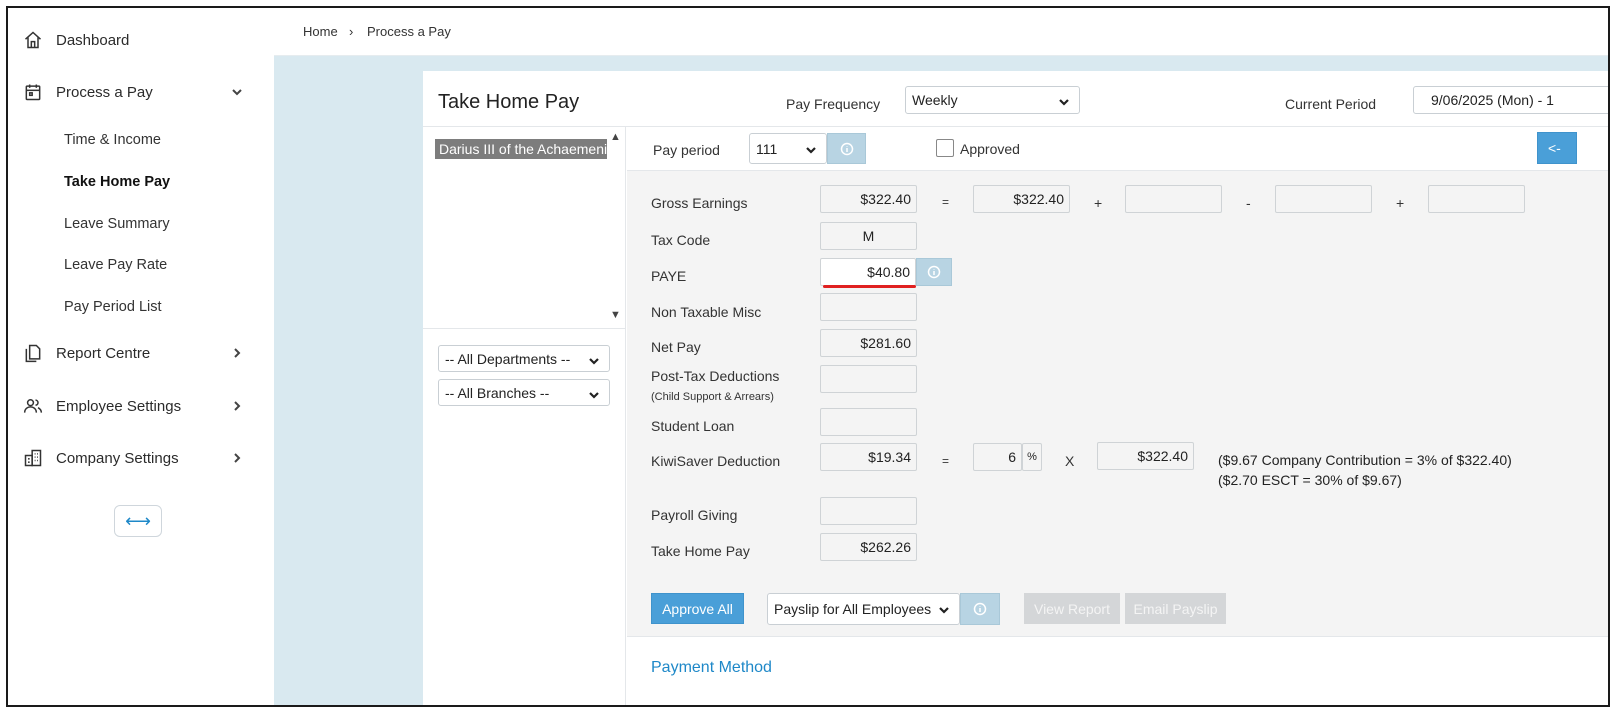  Describe the element at coordinates (320, 31) in the screenshot. I see `breadcrumb-home-link: Home` at that location.